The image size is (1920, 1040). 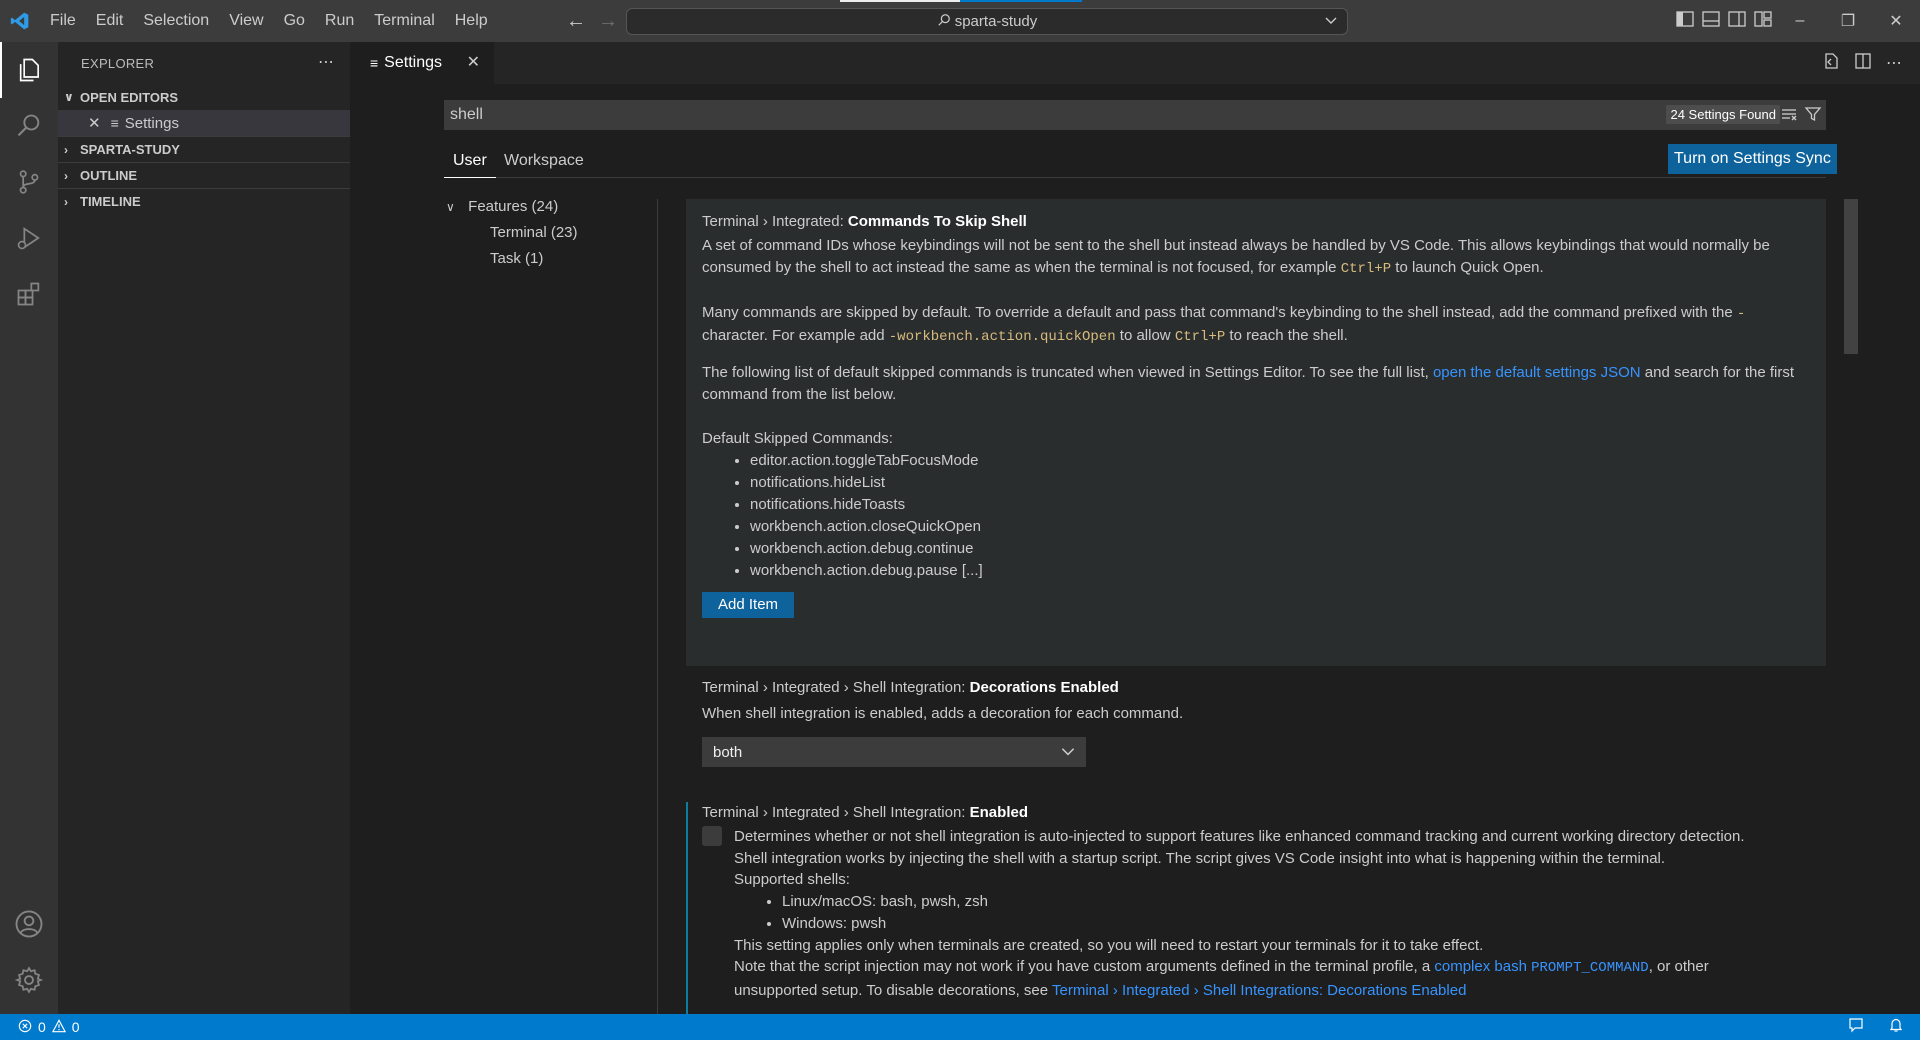 What do you see at coordinates (29, 70) in the screenshot?
I see `explorer-icon` at bounding box center [29, 70].